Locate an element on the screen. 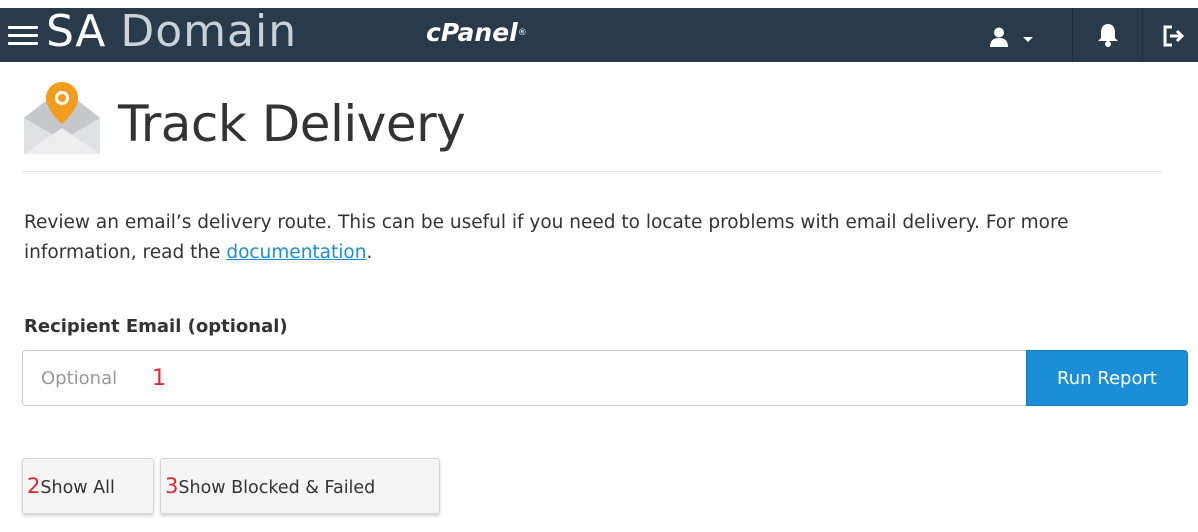 The image size is (1198, 532). cpanel-logo: cPanel® is located at coordinates (476, 33).